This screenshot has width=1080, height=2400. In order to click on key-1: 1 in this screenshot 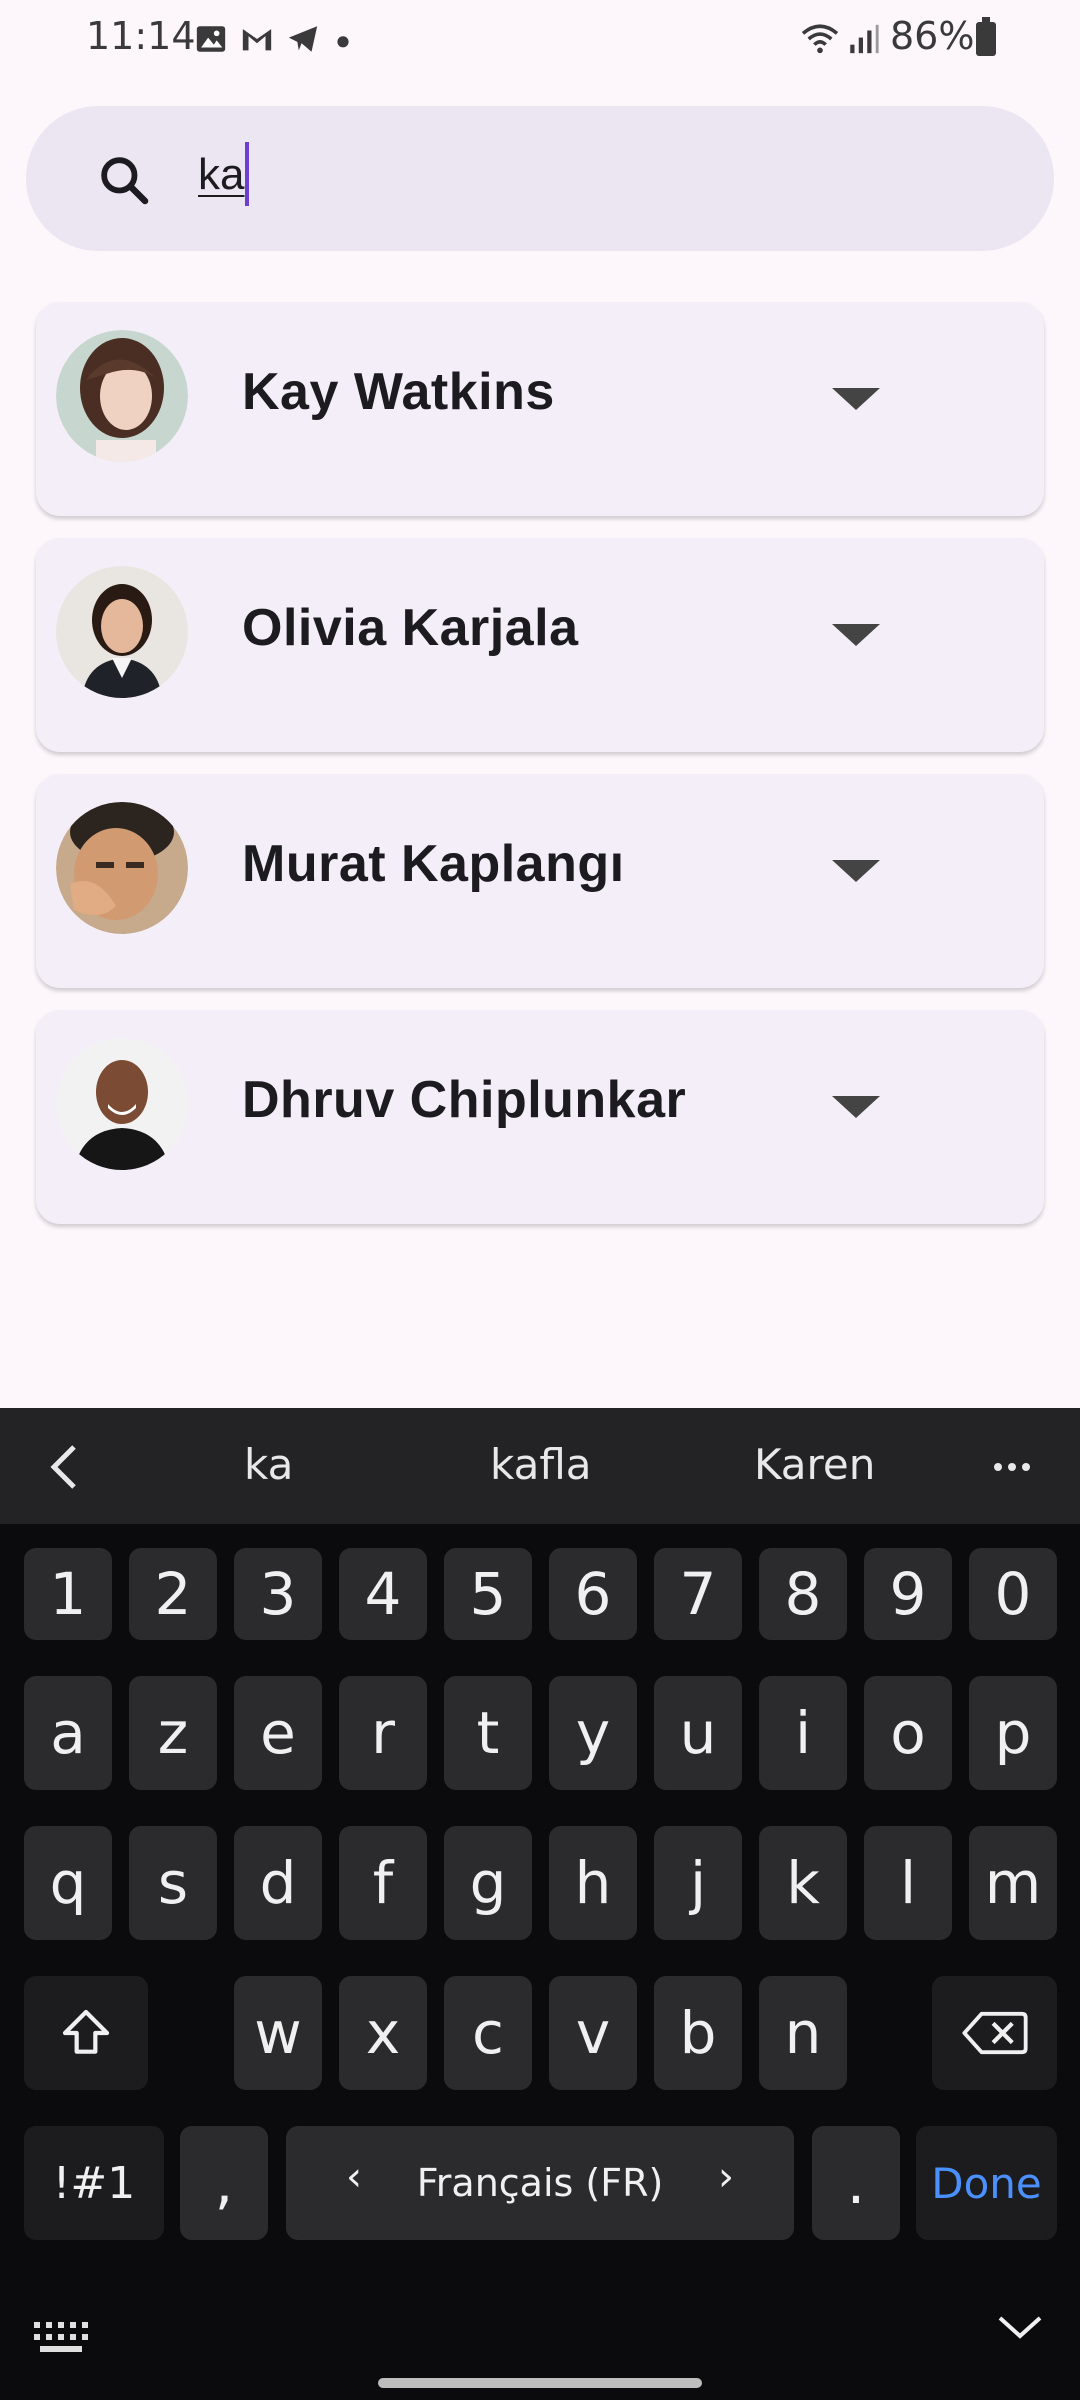, I will do `click(68, 1594)`.